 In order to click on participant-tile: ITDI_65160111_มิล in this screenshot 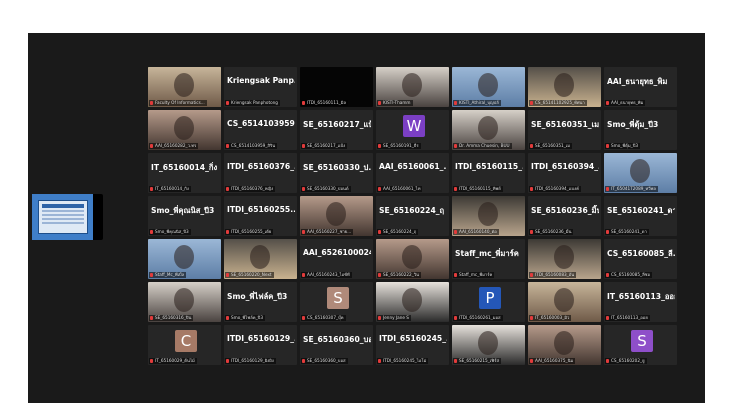, I will do `click(336, 87)`.